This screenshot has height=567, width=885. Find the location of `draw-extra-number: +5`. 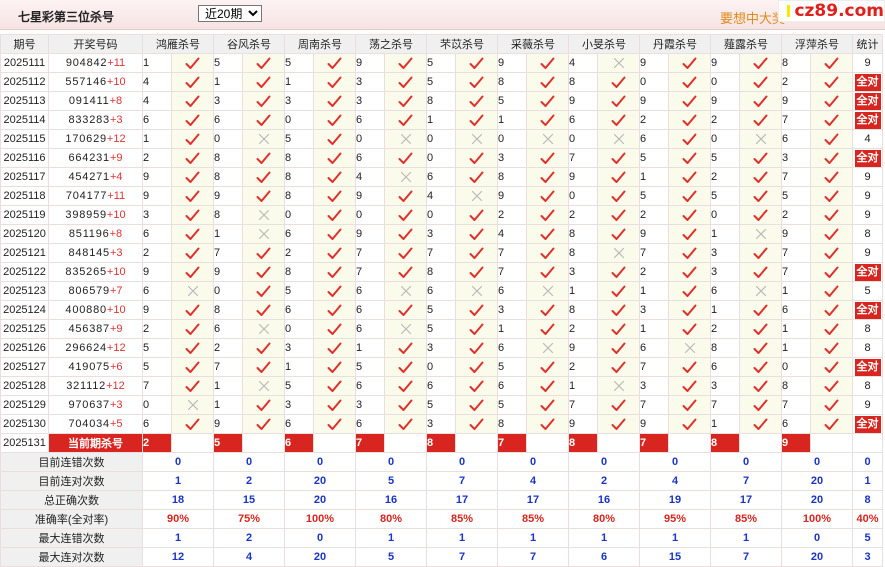

draw-extra-number: +5 is located at coordinates (116, 424).